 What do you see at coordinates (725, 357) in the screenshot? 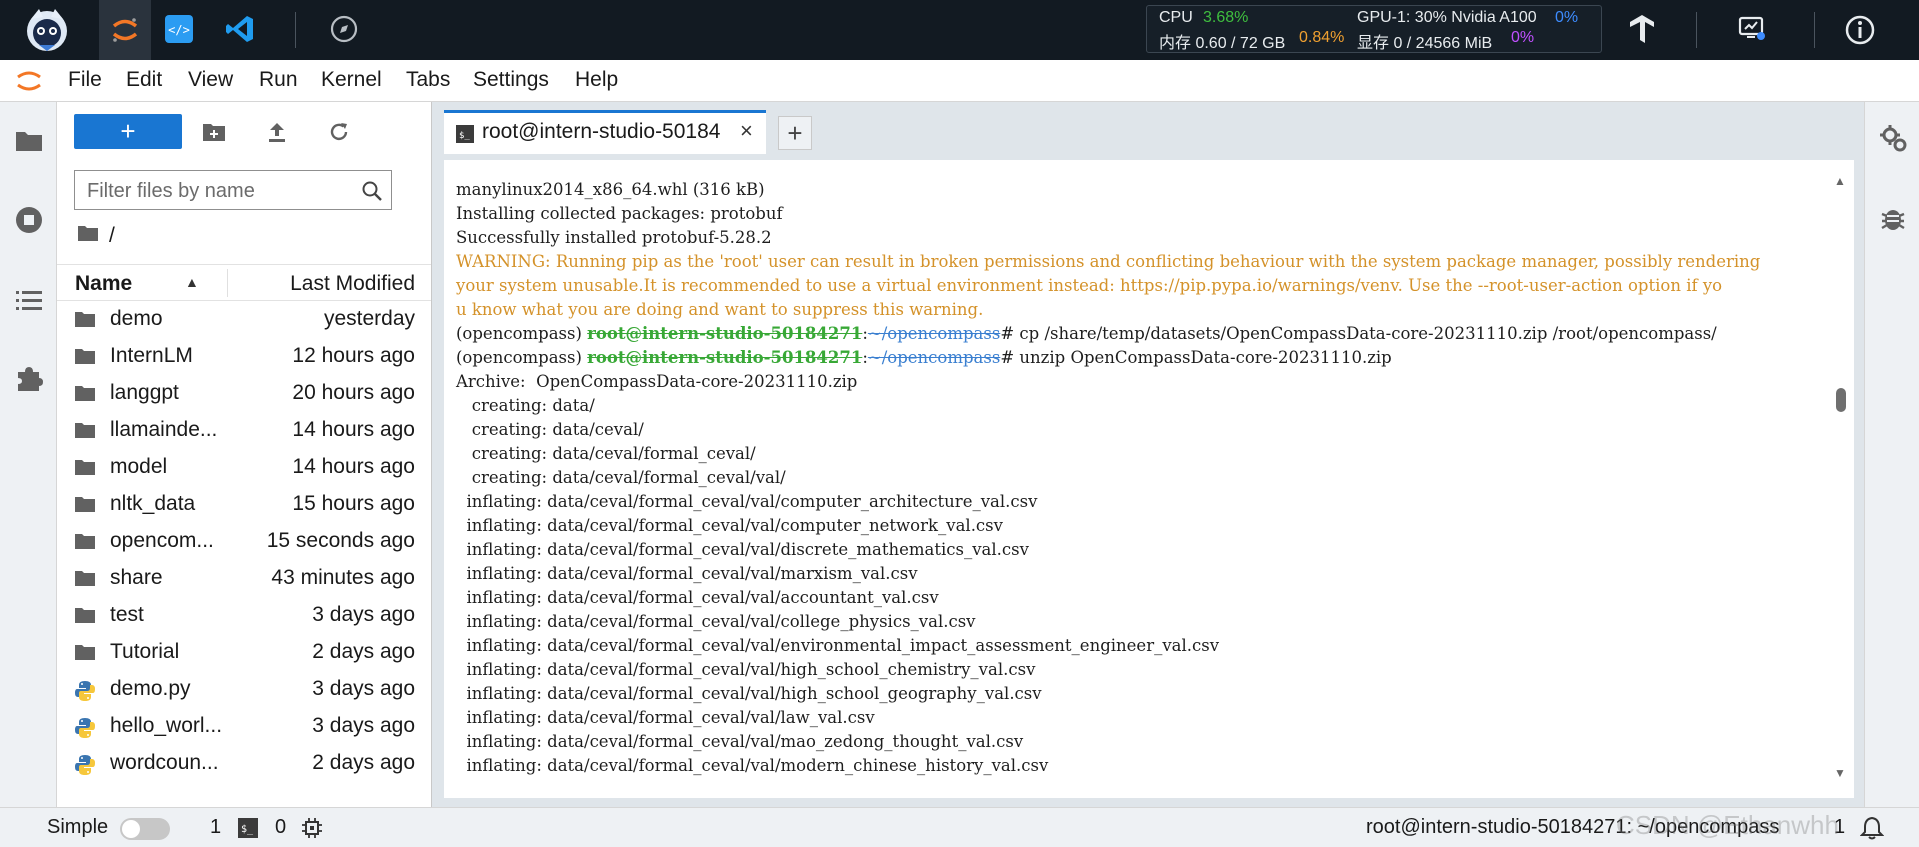
I see `prompt-user: root@intern-studio-50184271` at bounding box center [725, 357].